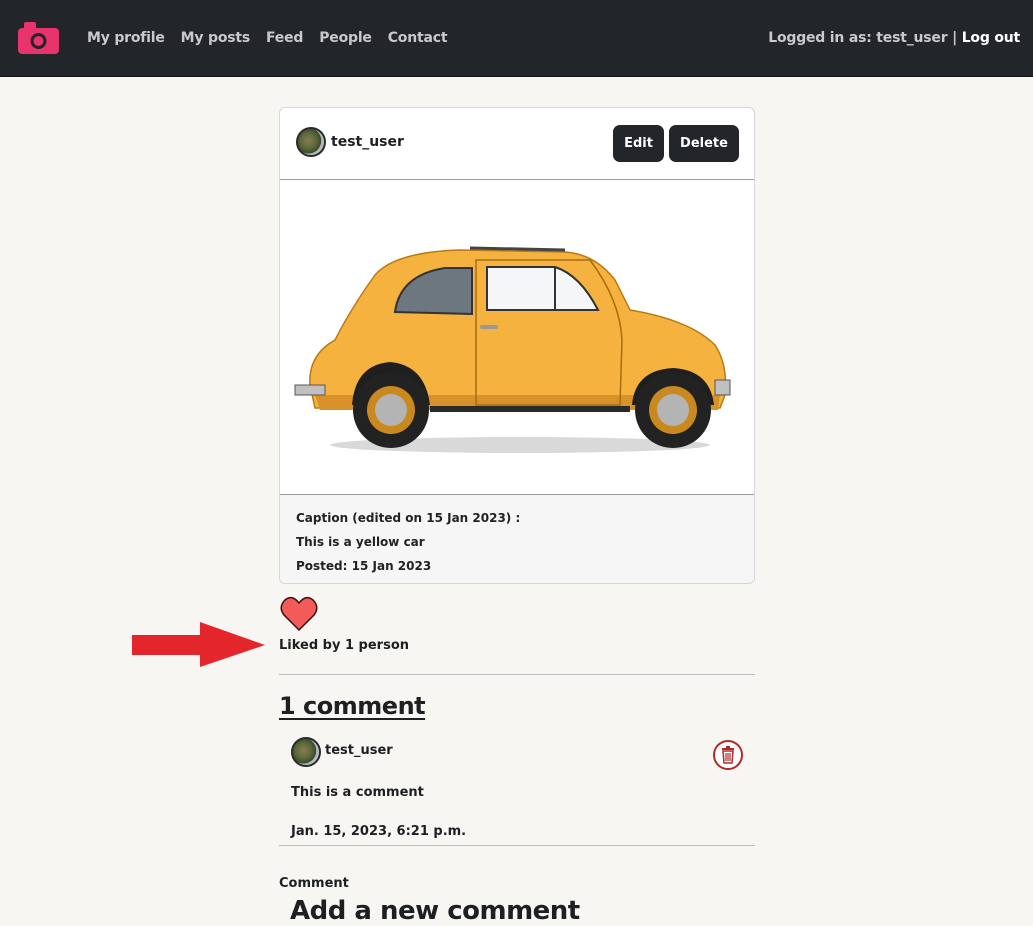 The width and height of the screenshot is (1033, 926). I want to click on post-username: test_user, so click(367, 142).